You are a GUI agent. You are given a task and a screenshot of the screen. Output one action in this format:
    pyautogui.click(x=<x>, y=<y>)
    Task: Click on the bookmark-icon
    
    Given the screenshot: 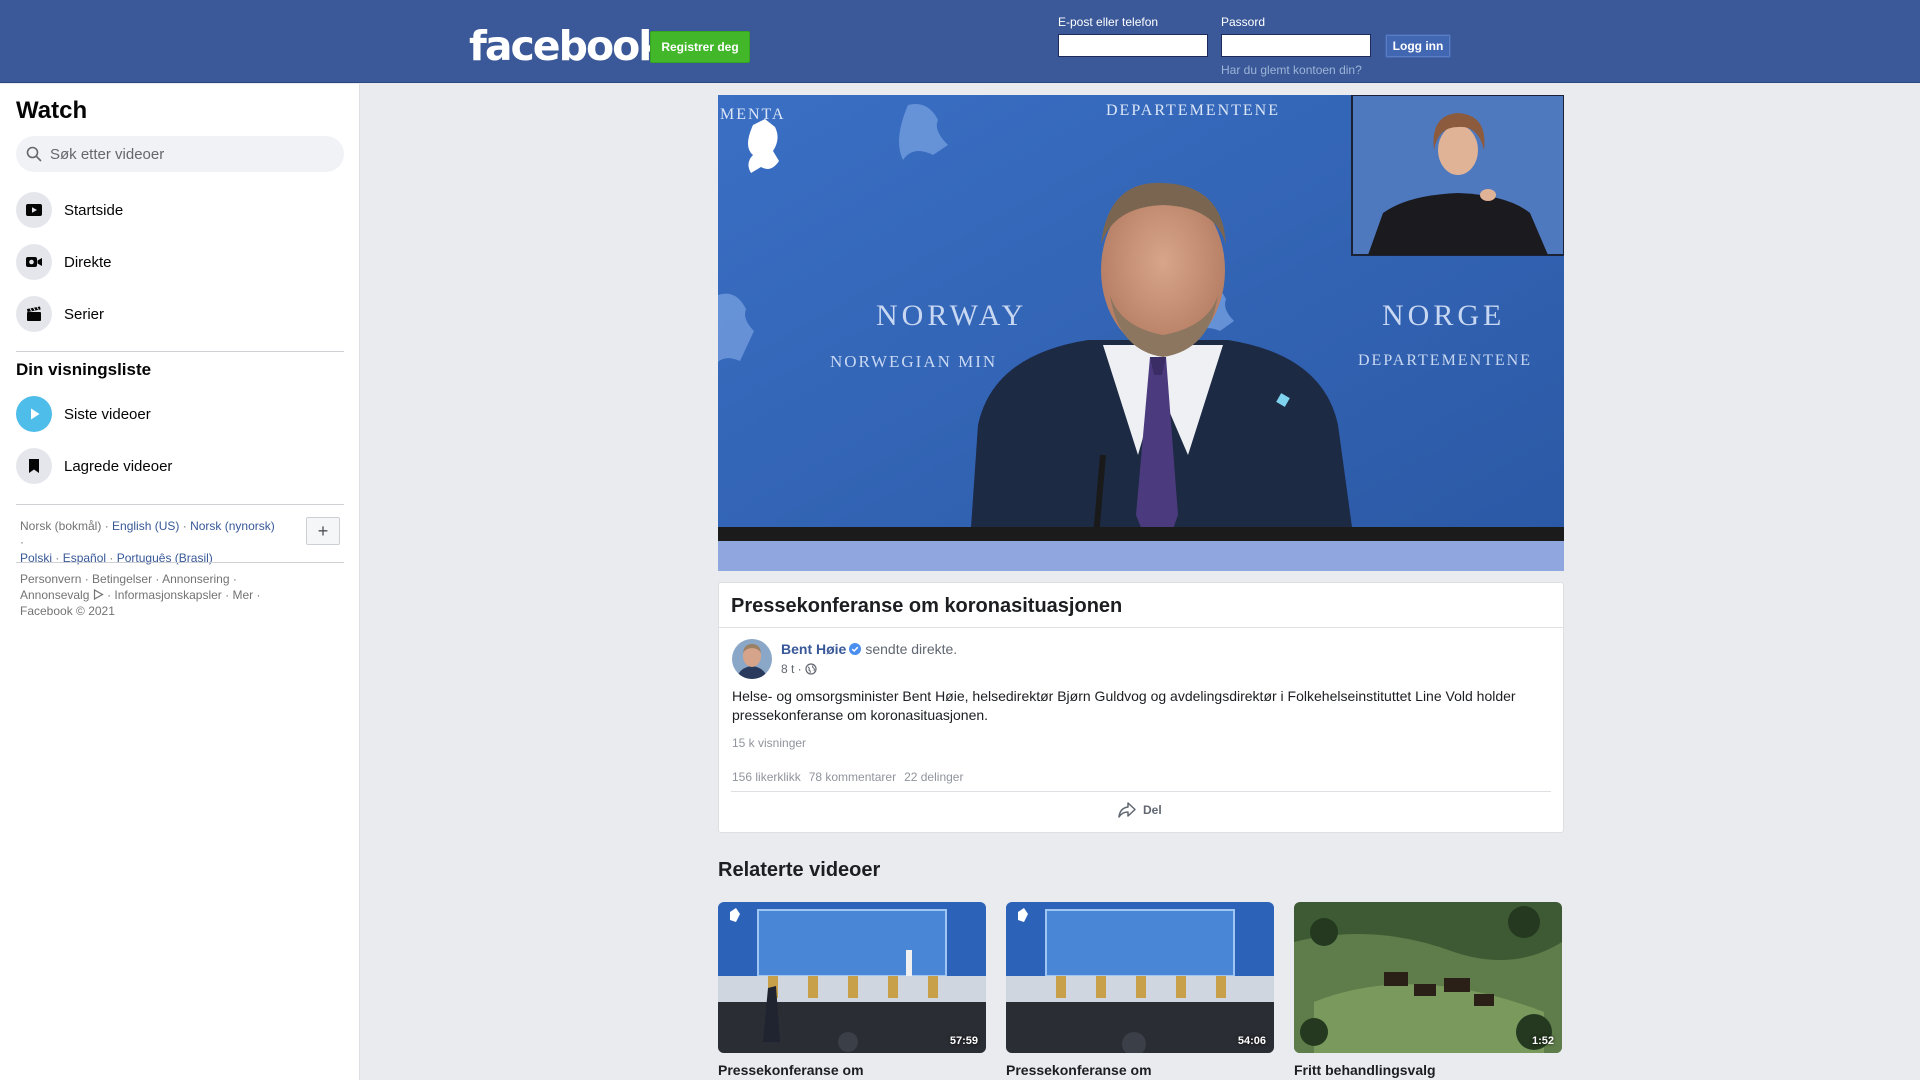 What is the action you would take?
    pyautogui.click(x=34, y=466)
    